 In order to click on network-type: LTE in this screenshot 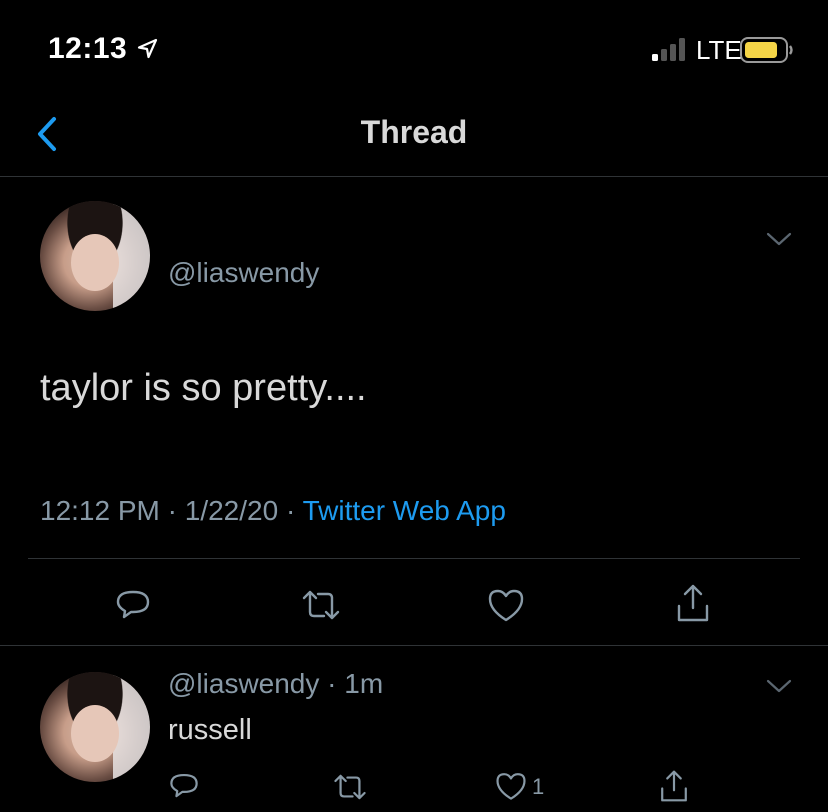, I will do `click(719, 50)`.